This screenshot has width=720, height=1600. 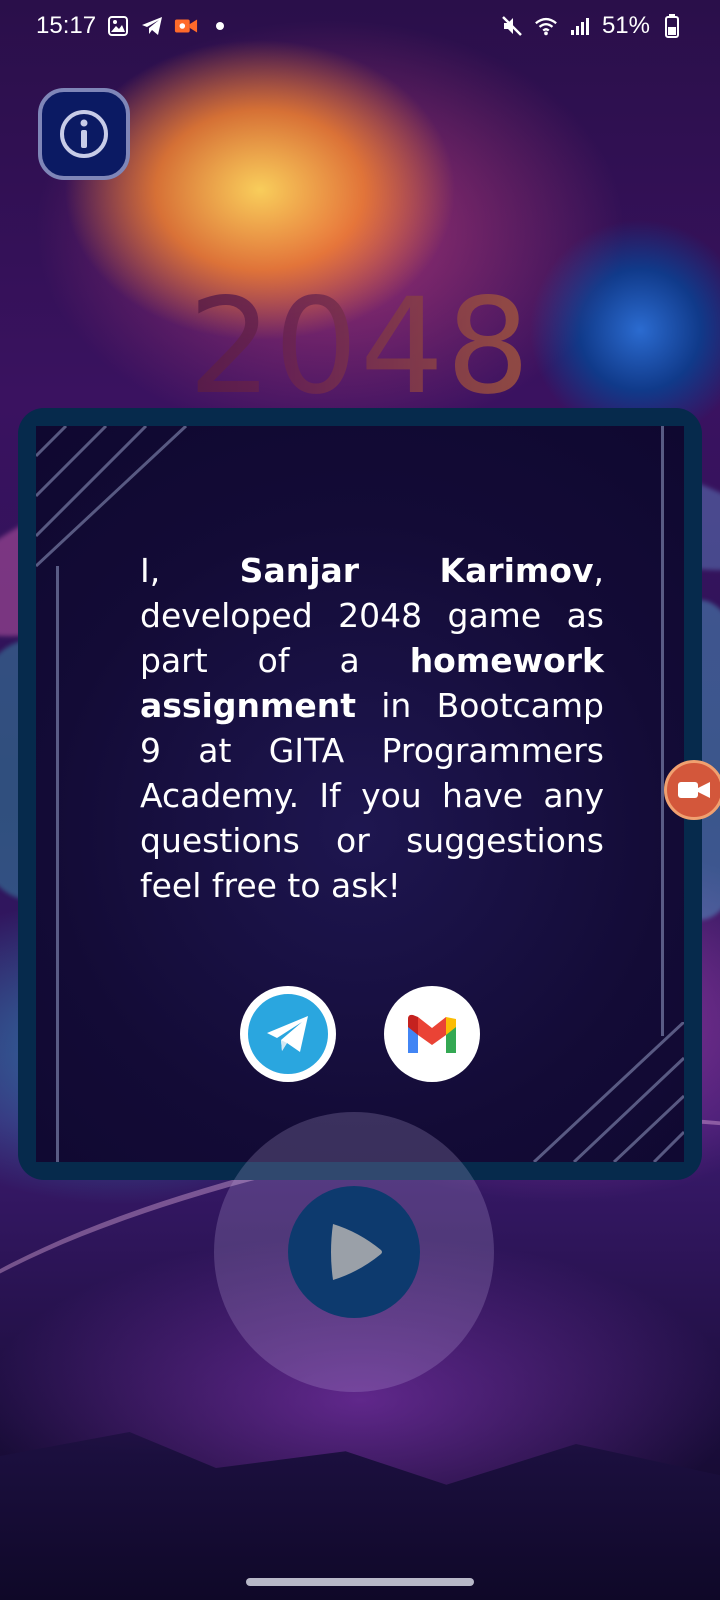 What do you see at coordinates (186, 26) in the screenshot?
I see `screen-record-icon` at bounding box center [186, 26].